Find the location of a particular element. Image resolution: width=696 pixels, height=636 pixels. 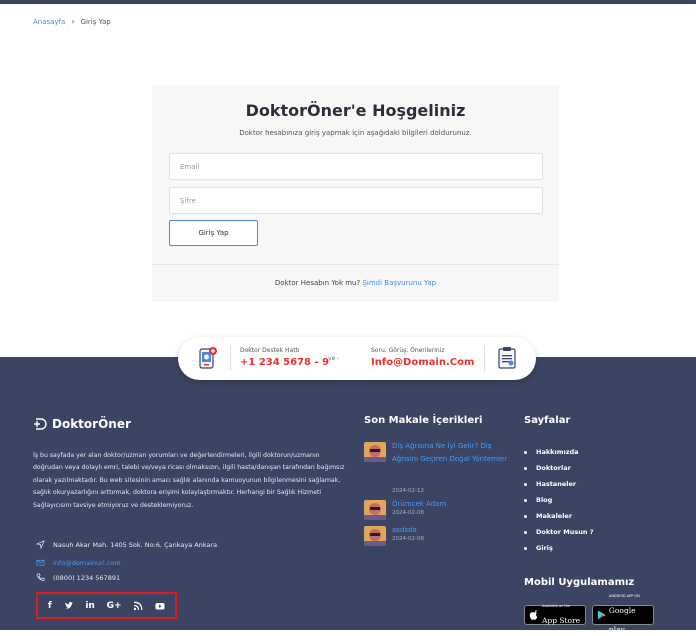

pages-title: Sayfalar is located at coordinates (547, 420).